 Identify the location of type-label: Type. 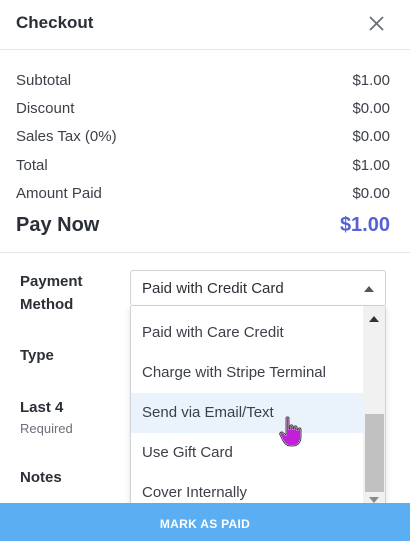
(37, 355).